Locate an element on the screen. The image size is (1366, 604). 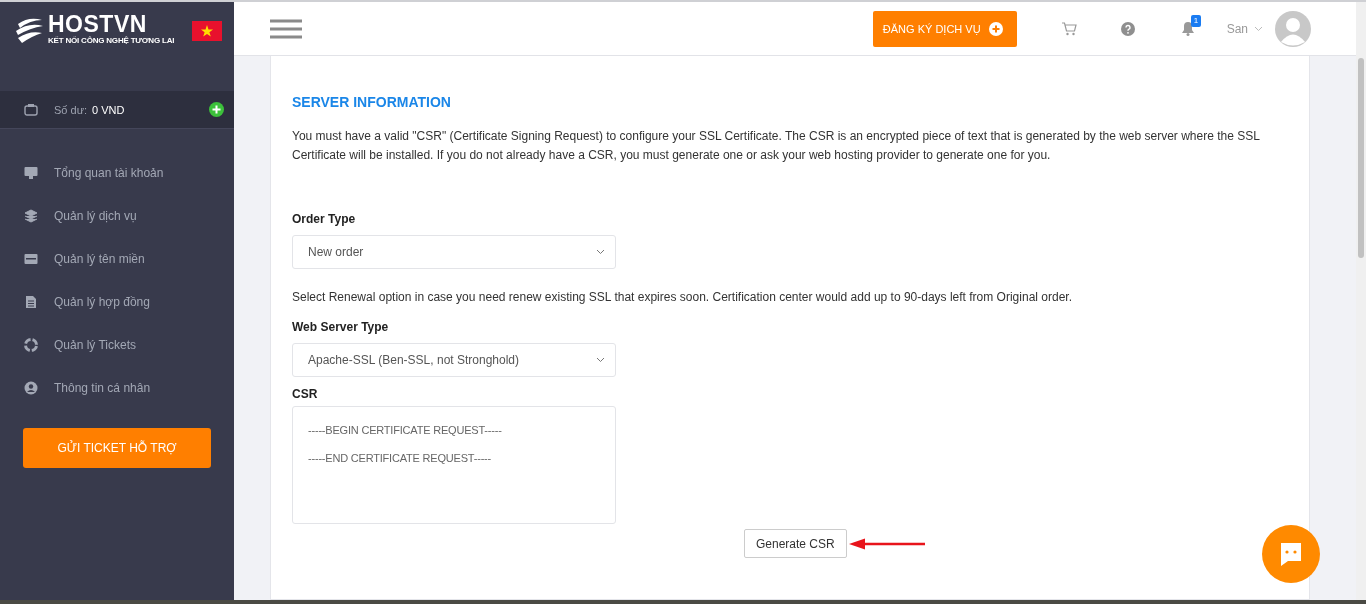
support-ticket-button: GỬI TICKET HỖ TRỢ is located at coordinates (117, 448).